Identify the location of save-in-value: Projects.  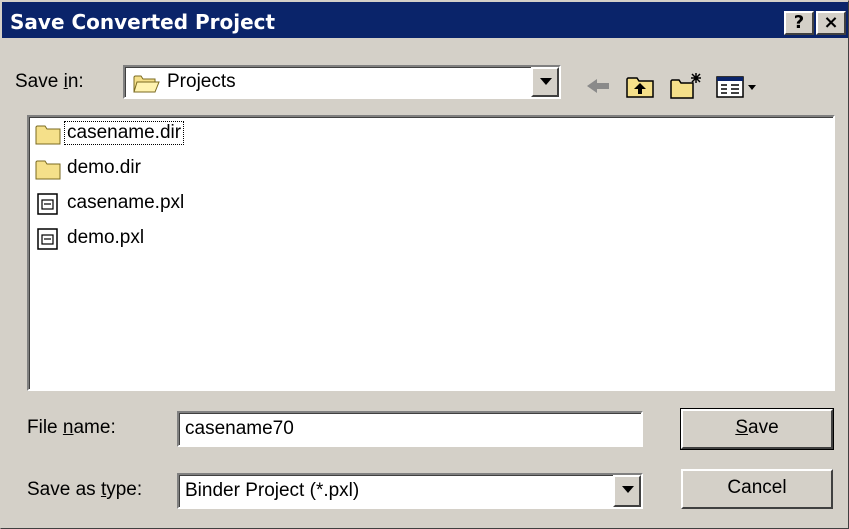
(201, 81).